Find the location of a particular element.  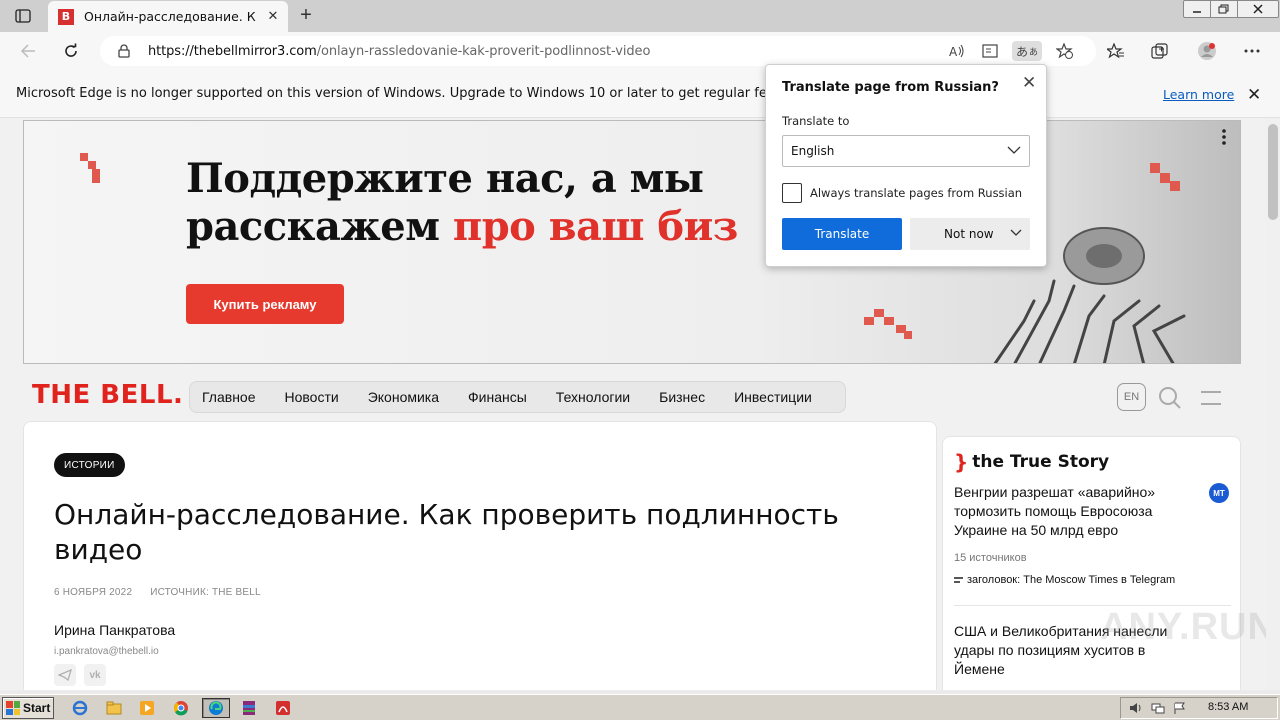

translate-button: Translate is located at coordinates (842, 234).